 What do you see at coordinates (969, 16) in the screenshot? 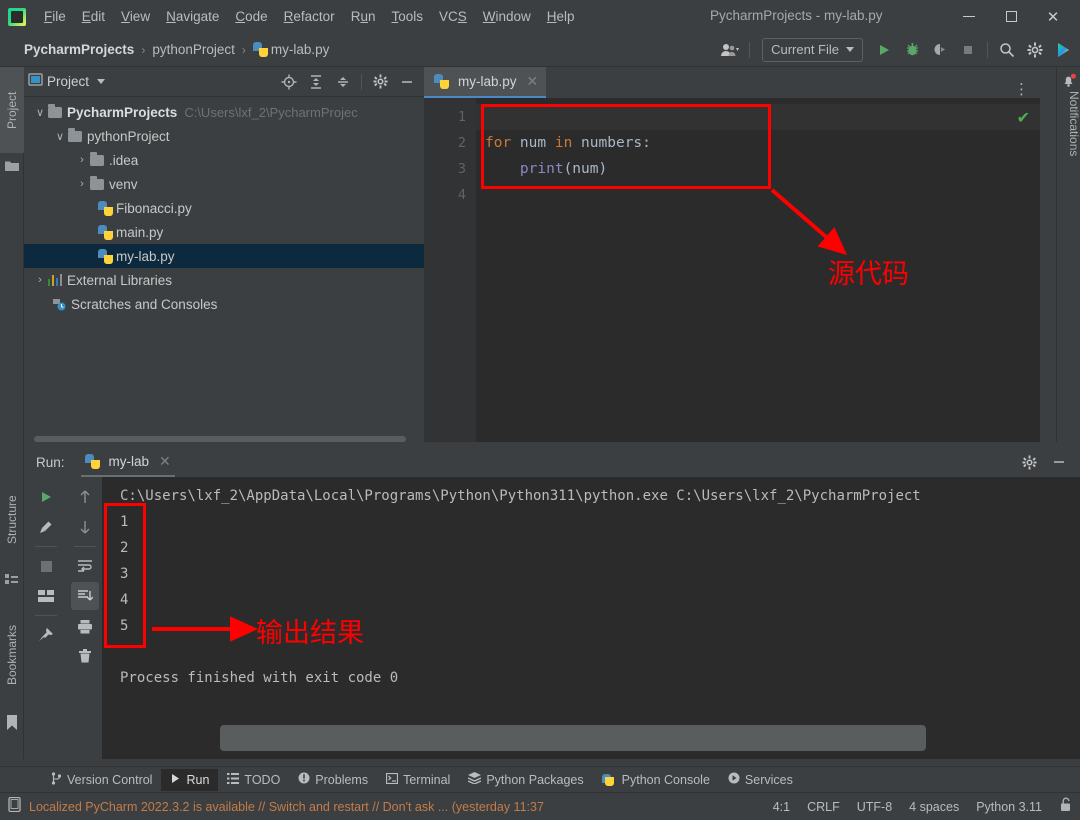
I see `minimize-button` at bounding box center [969, 16].